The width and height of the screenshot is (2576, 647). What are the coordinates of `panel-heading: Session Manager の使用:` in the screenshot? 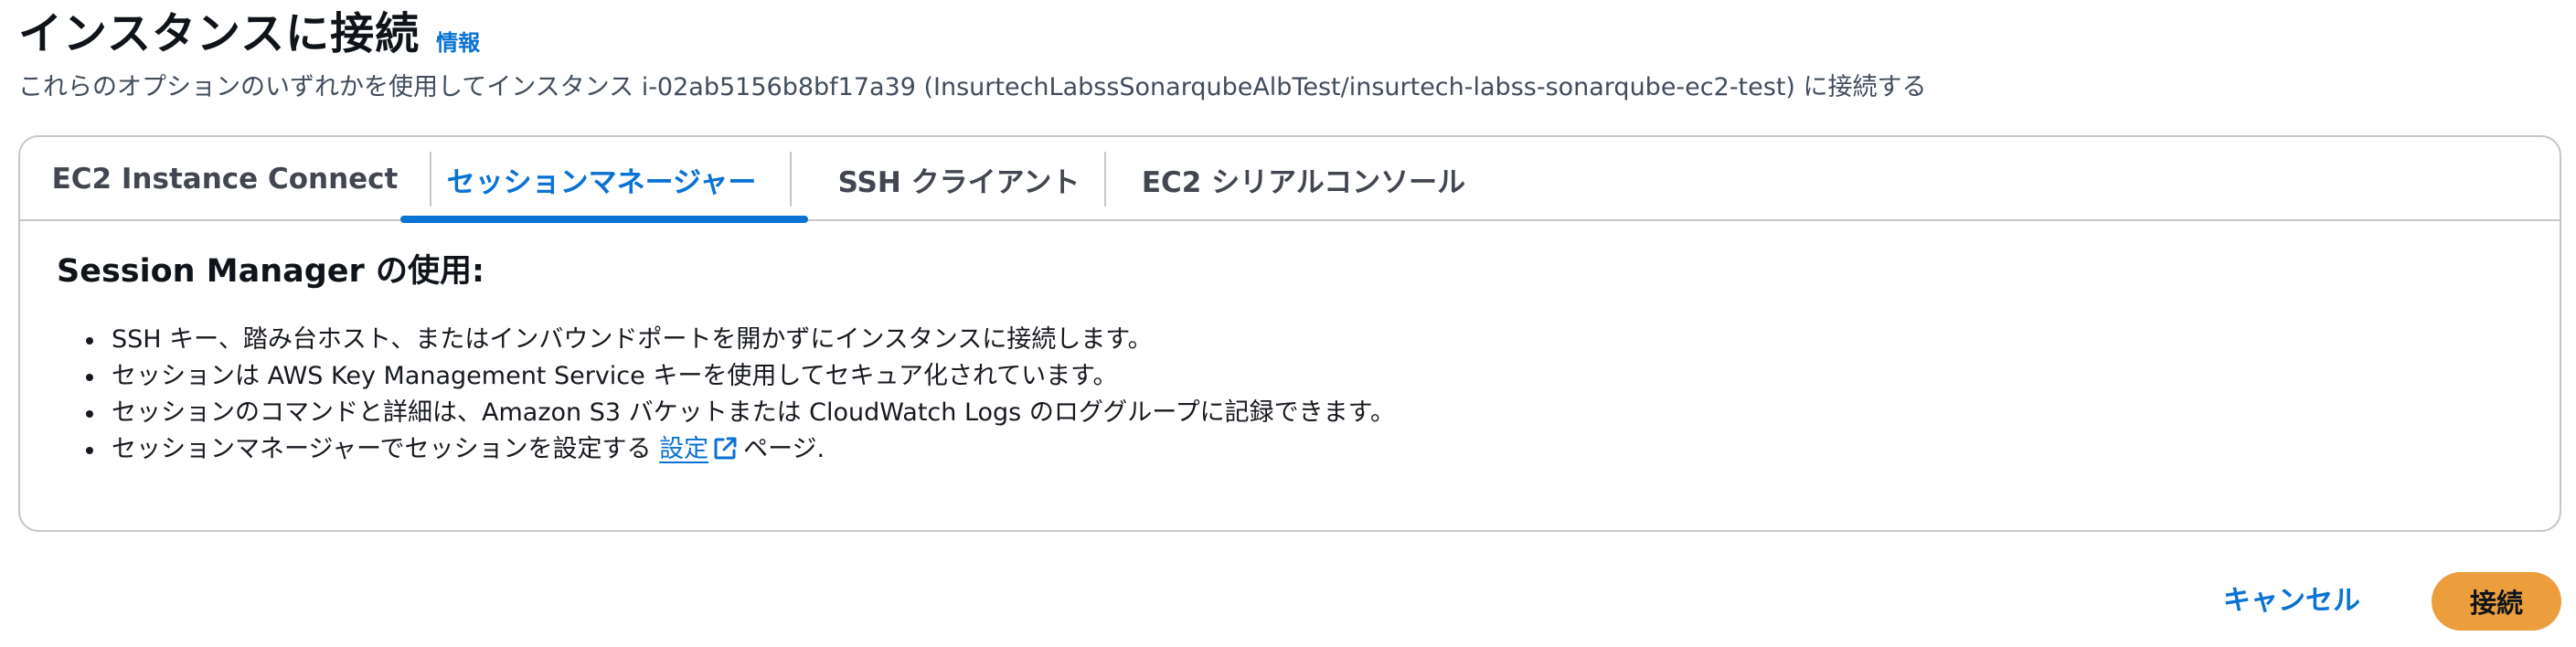 It's located at (270, 271).